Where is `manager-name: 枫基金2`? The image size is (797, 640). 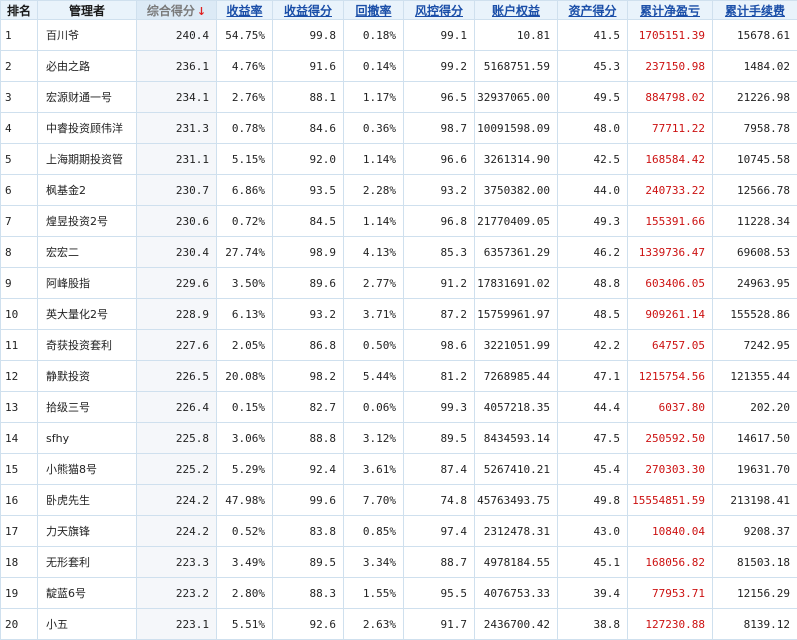 manager-name: 枫基金2 is located at coordinates (87, 190).